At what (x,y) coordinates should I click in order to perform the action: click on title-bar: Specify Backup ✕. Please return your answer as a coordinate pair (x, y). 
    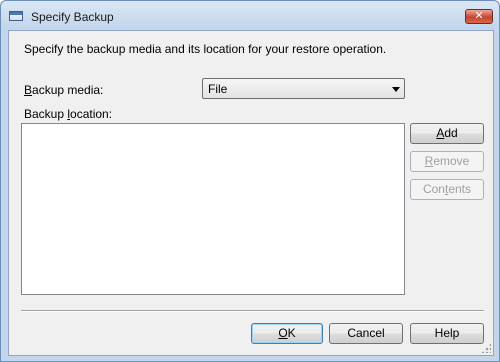
    Looking at the image, I should click on (250, 15).